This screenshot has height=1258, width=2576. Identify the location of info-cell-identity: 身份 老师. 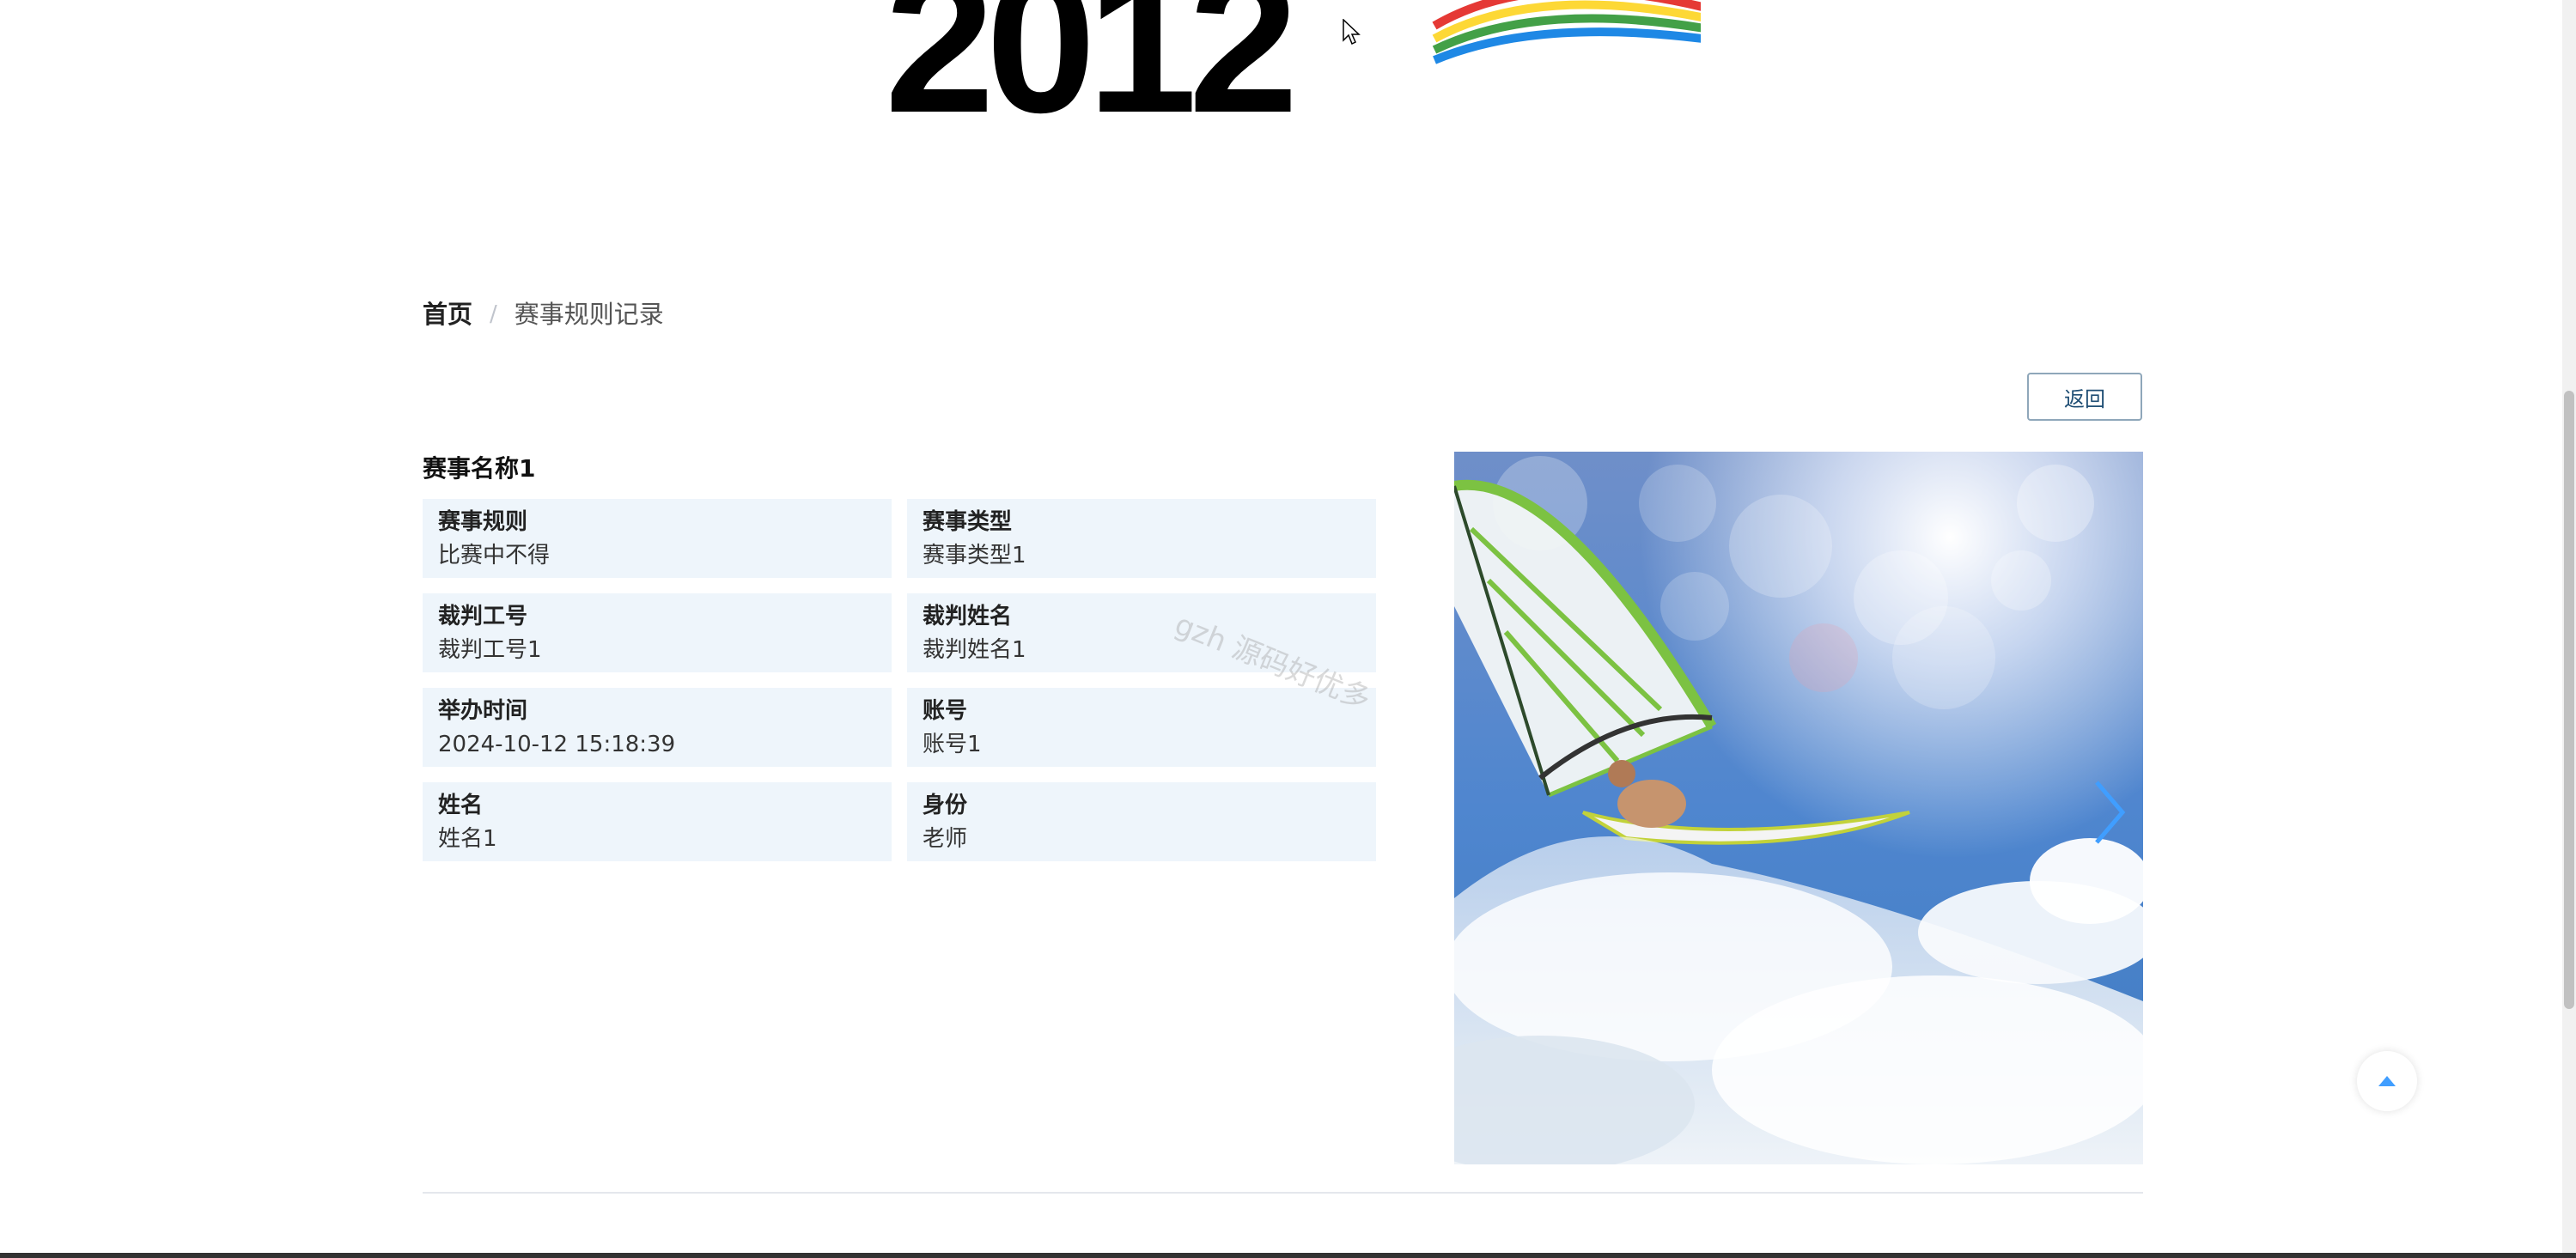
(1141, 822).